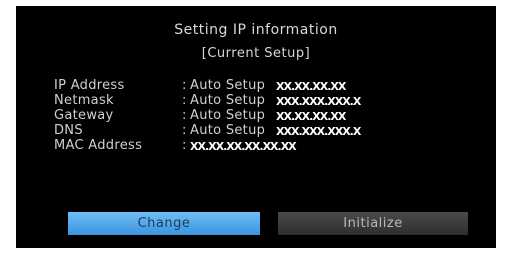 This screenshot has width=512, height=254. What do you see at coordinates (228, 130) in the screenshot?
I see `dns-mode: Auto Setup` at bounding box center [228, 130].